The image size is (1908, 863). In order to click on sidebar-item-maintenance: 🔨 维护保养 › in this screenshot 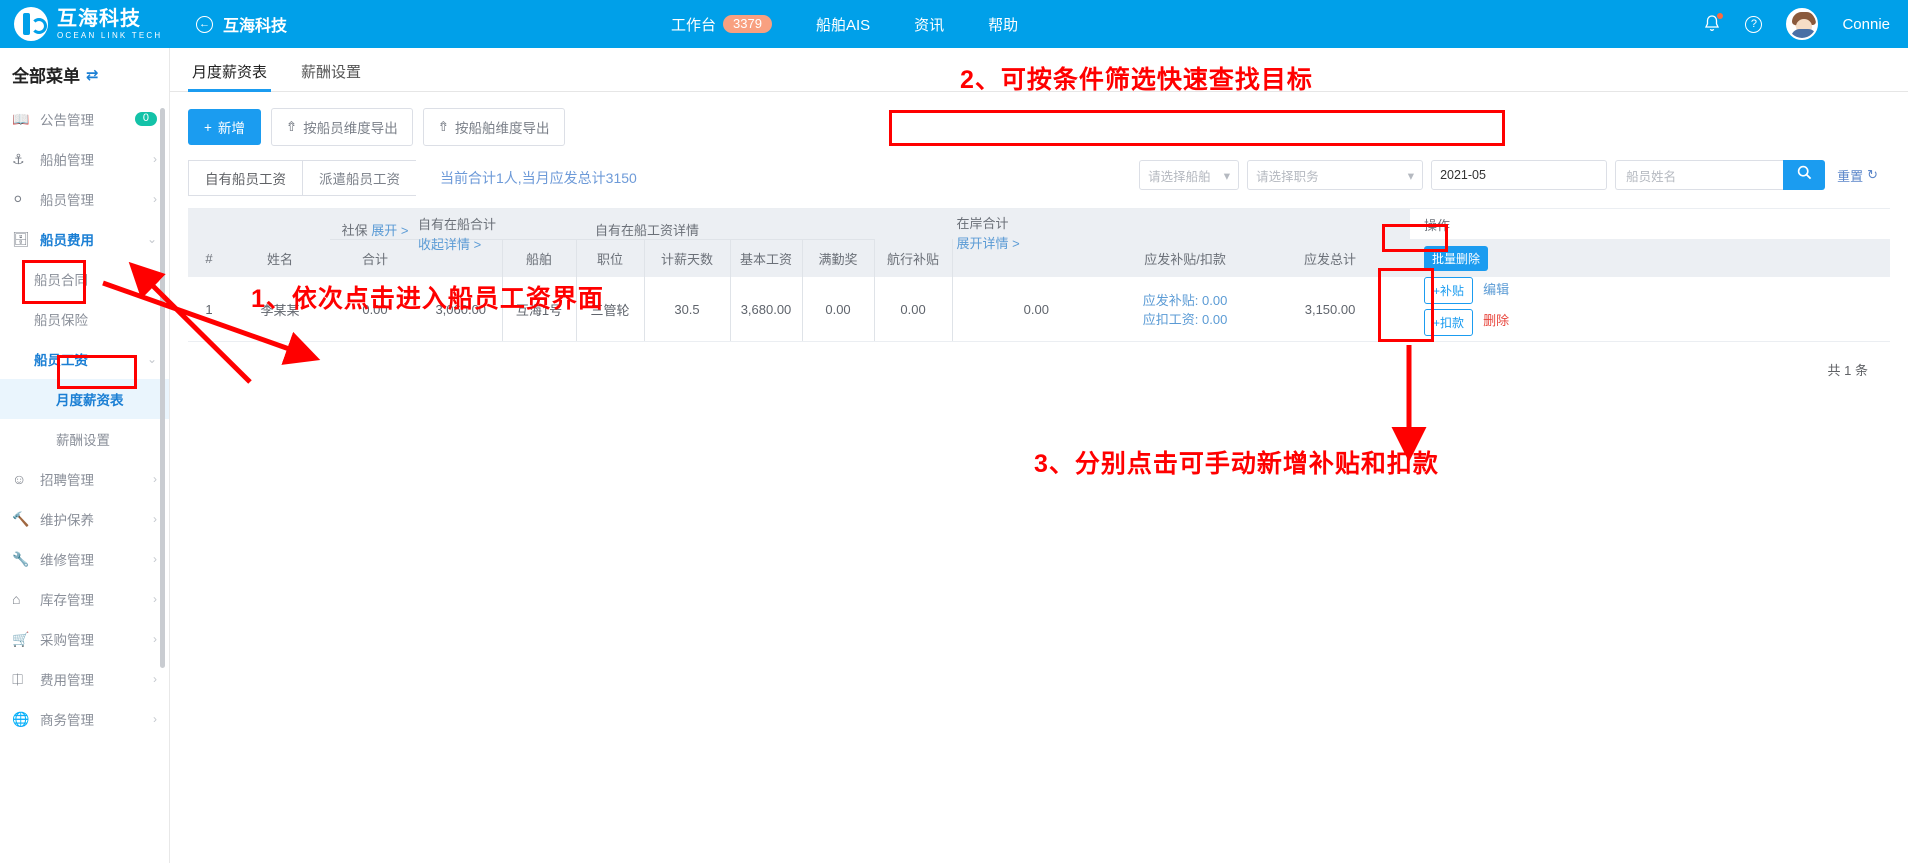, I will do `click(84, 519)`.